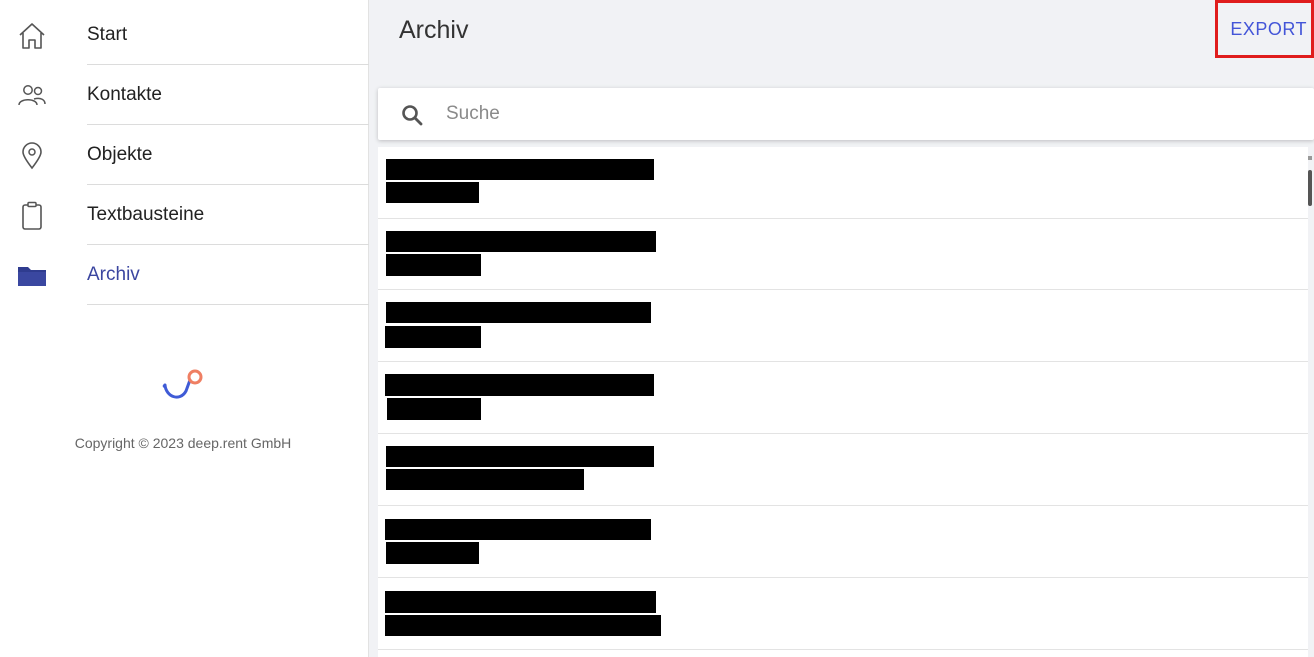 The height and width of the screenshot is (657, 1314). What do you see at coordinates (120, 154) in the screenshot?
I see `sidebar-item-label: Objekte` at bounding box center [120, 154].